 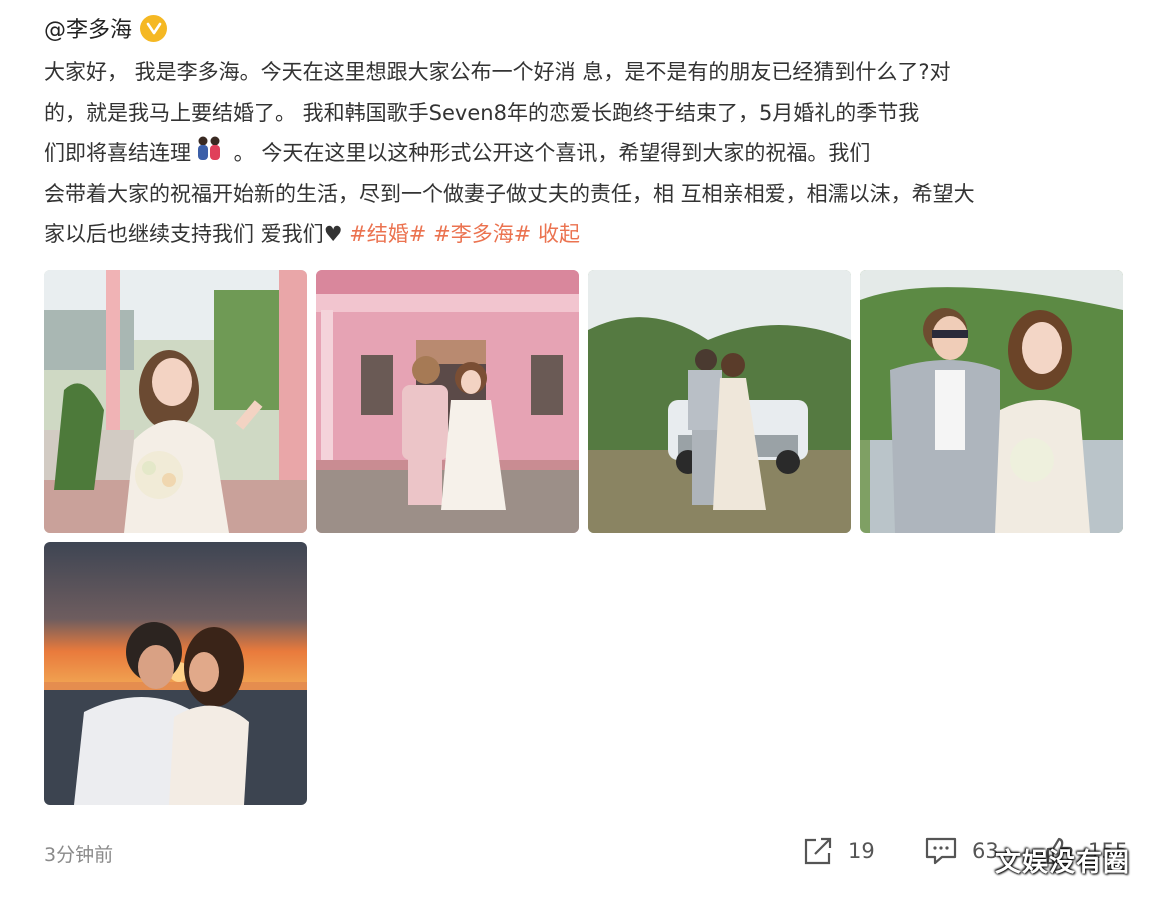 What do you see at coordinates (1063, 863) in the screenshot?
I see `watermark-text: 文娱没有圈` at bounding box center [1063, 863].